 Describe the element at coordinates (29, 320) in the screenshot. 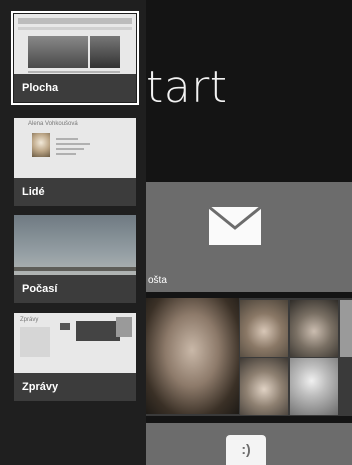

I see `preview-title: Zprávy` at that location.